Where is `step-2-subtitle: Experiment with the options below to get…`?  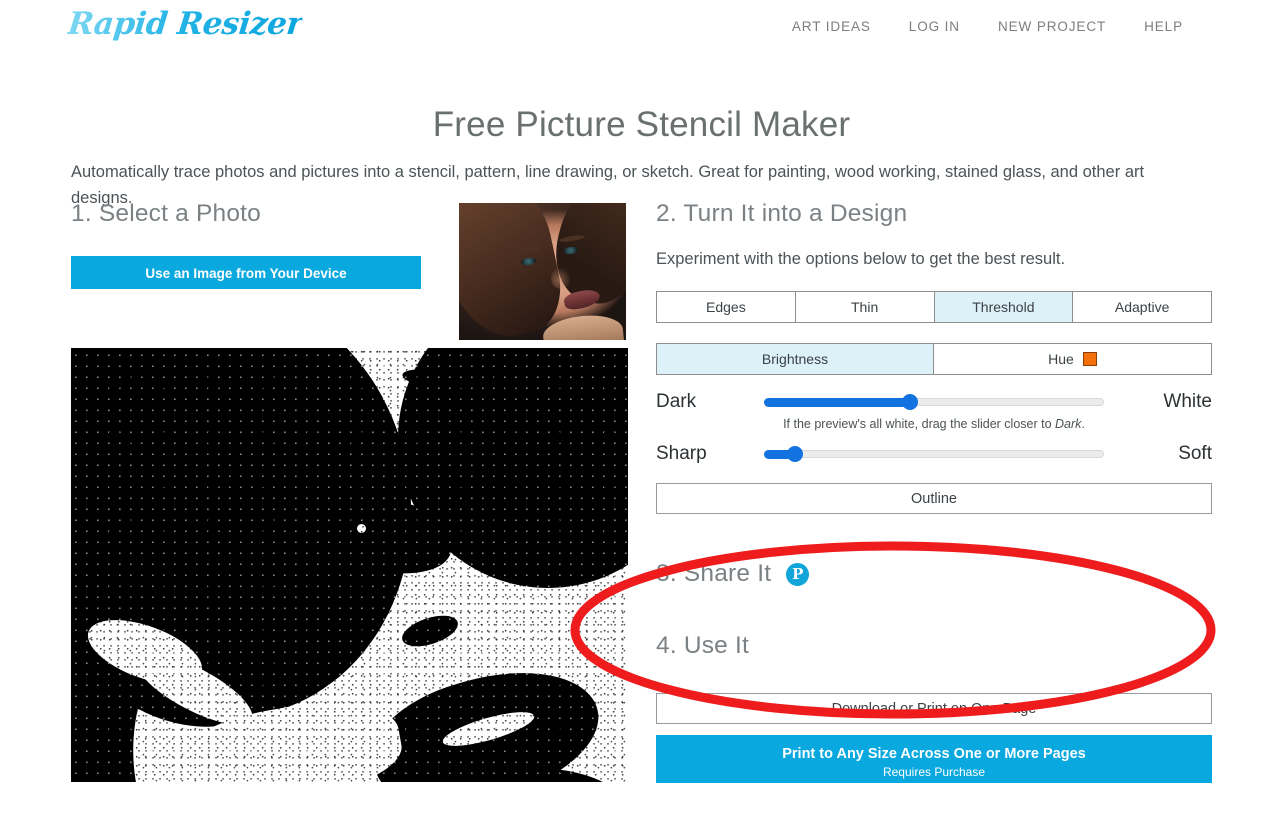
step-2-subtitle: Experiment with the options below to get… is located at coordinates (861, 259).